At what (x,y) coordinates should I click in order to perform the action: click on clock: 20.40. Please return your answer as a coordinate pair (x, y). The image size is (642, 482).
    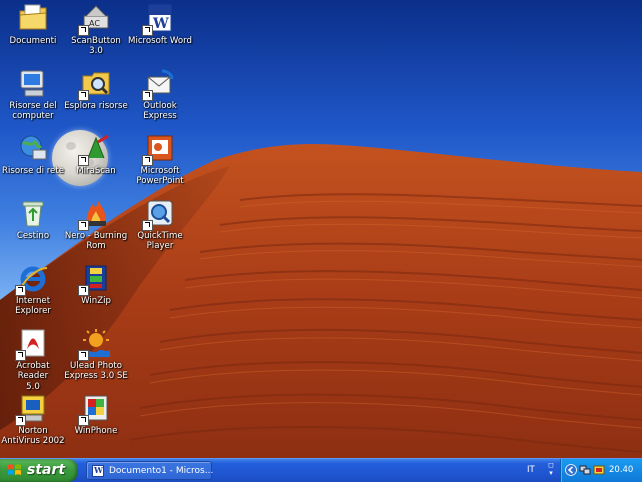
    Looking at the image, I should click on (621, 470).